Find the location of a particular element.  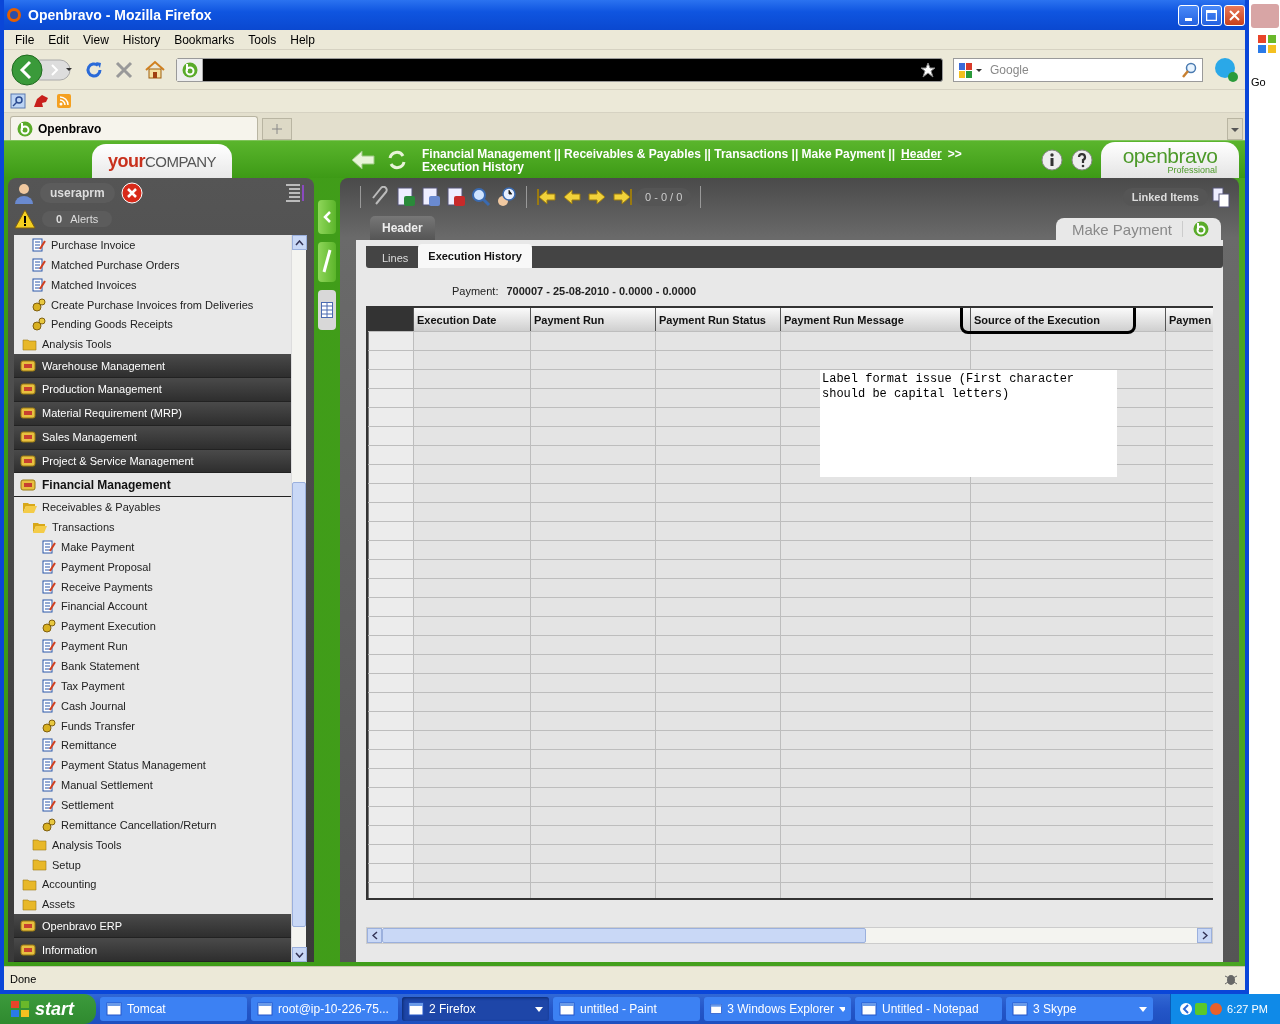

menu-item: Bank Statement is located at coordinates (152, 666).